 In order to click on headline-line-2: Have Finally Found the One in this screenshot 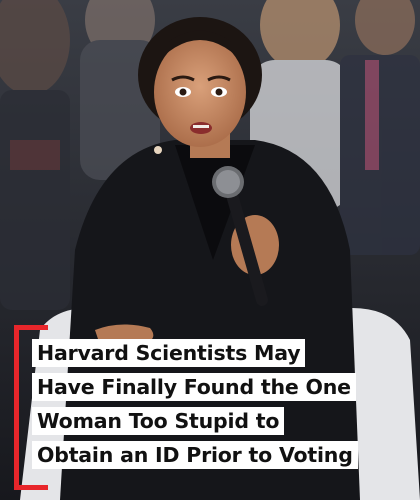, I will do `click(194, 387)`.